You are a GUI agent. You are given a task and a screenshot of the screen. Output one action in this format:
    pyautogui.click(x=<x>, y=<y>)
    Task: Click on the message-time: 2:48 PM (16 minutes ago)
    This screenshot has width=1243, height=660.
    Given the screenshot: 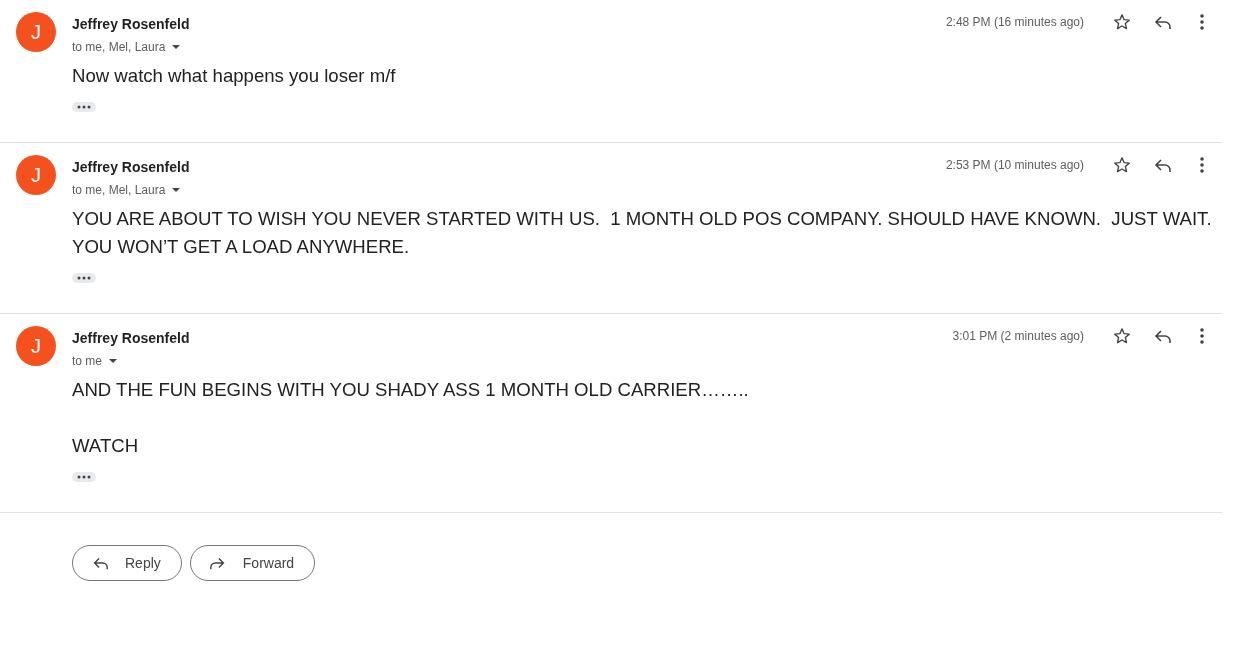 What is the action you would take?
    pyautogui.click(x=1014, y=22)
    